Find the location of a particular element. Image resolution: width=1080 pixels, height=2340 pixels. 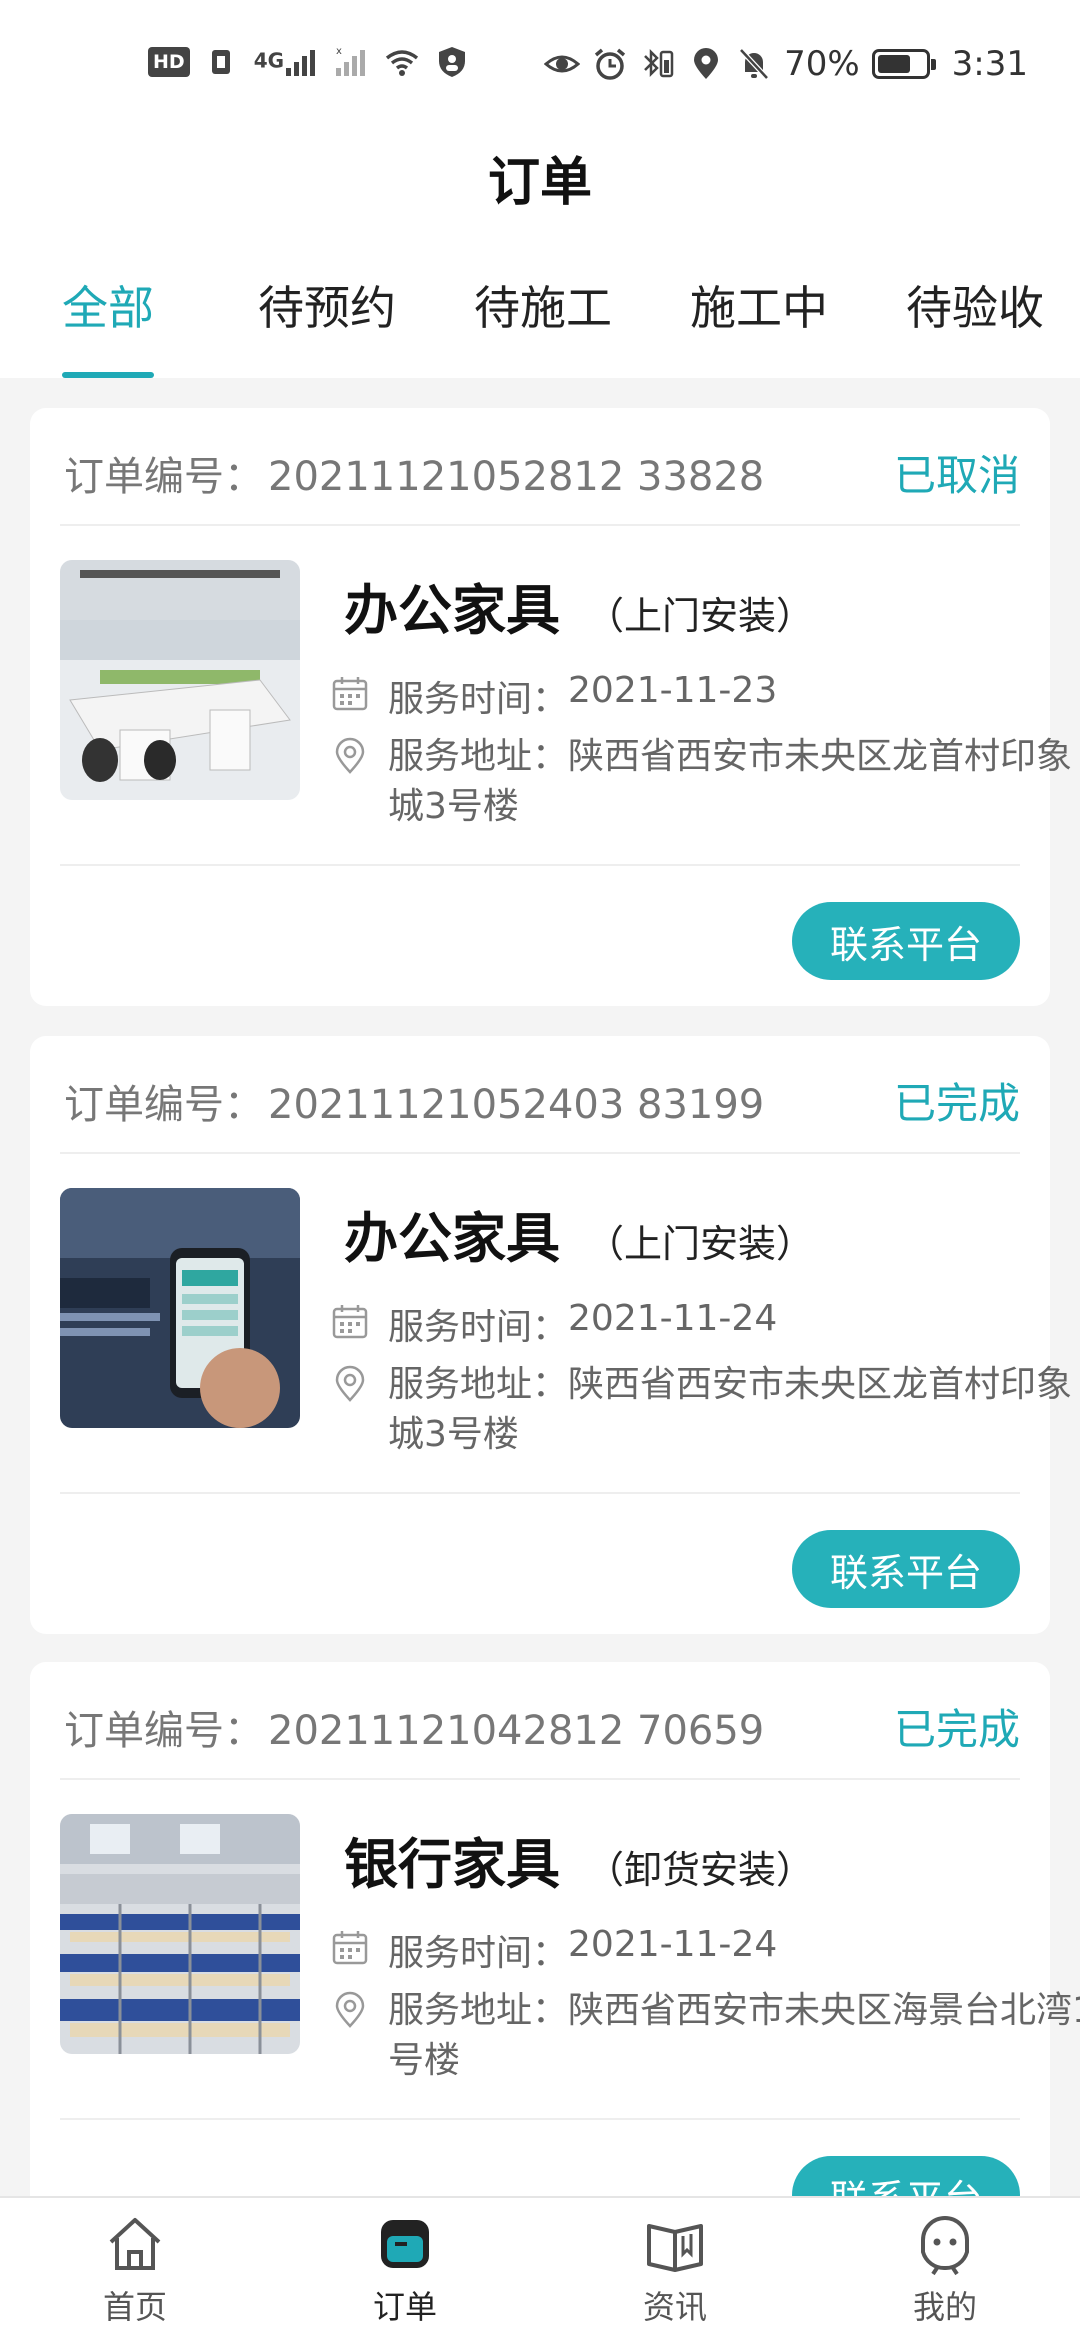

nav-orders: 订单 is located at coordinates (405, 2270).